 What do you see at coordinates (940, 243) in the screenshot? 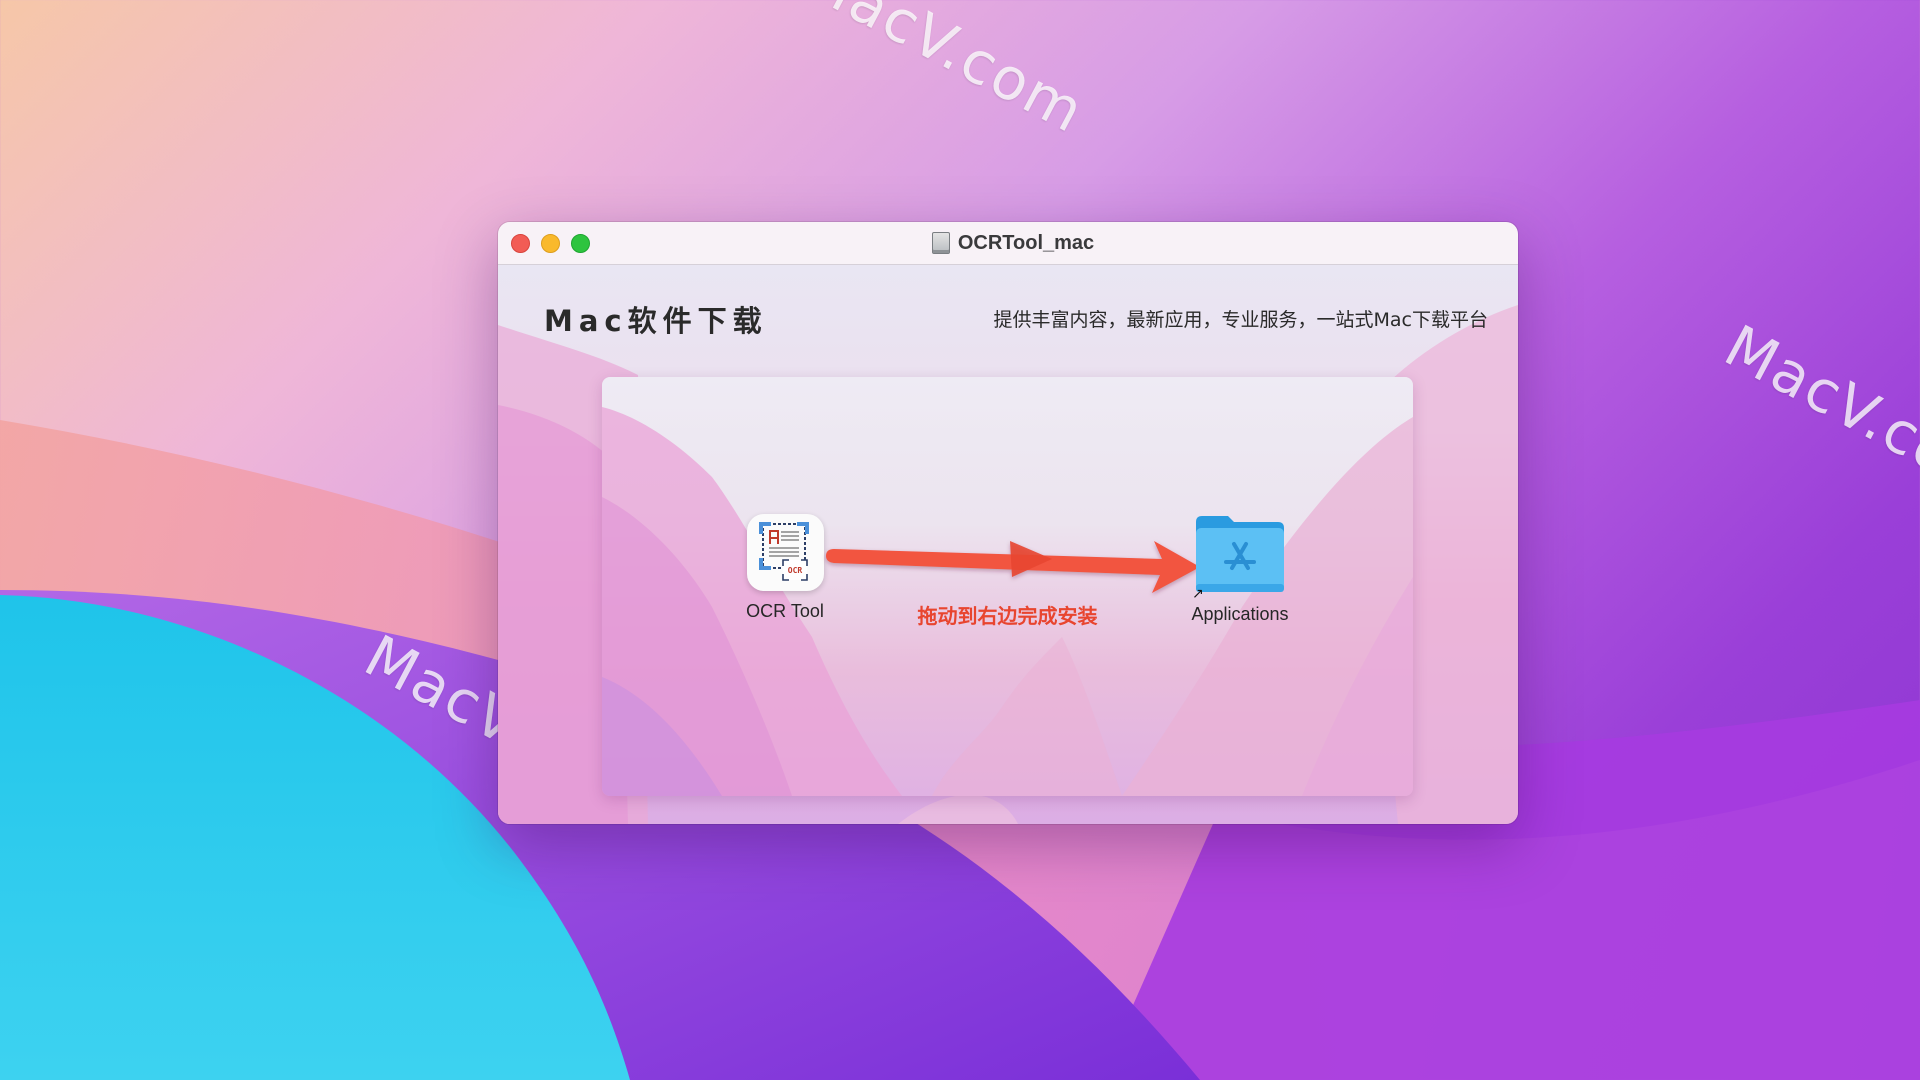
I see `disk-image-icon` at bounding box center [940, 243].